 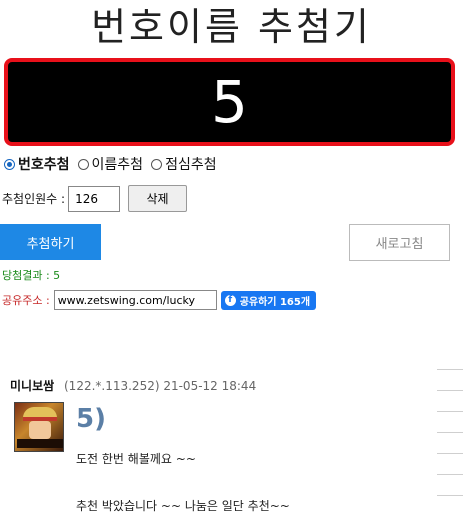 I want to click on radio-lunch-draw: 점심추첨, so click(x=184, y=164).